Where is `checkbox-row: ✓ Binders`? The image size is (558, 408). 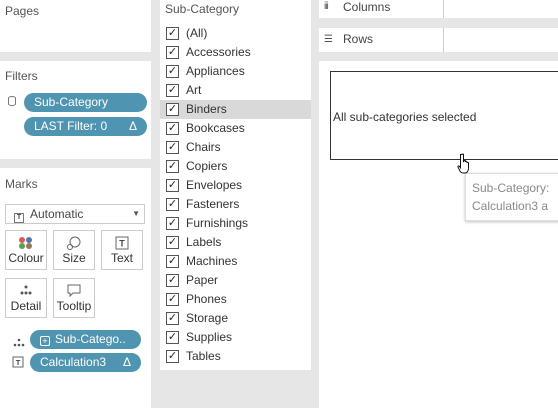 checkbox-row: ✓ Binders is located at coordinates (235, 109).